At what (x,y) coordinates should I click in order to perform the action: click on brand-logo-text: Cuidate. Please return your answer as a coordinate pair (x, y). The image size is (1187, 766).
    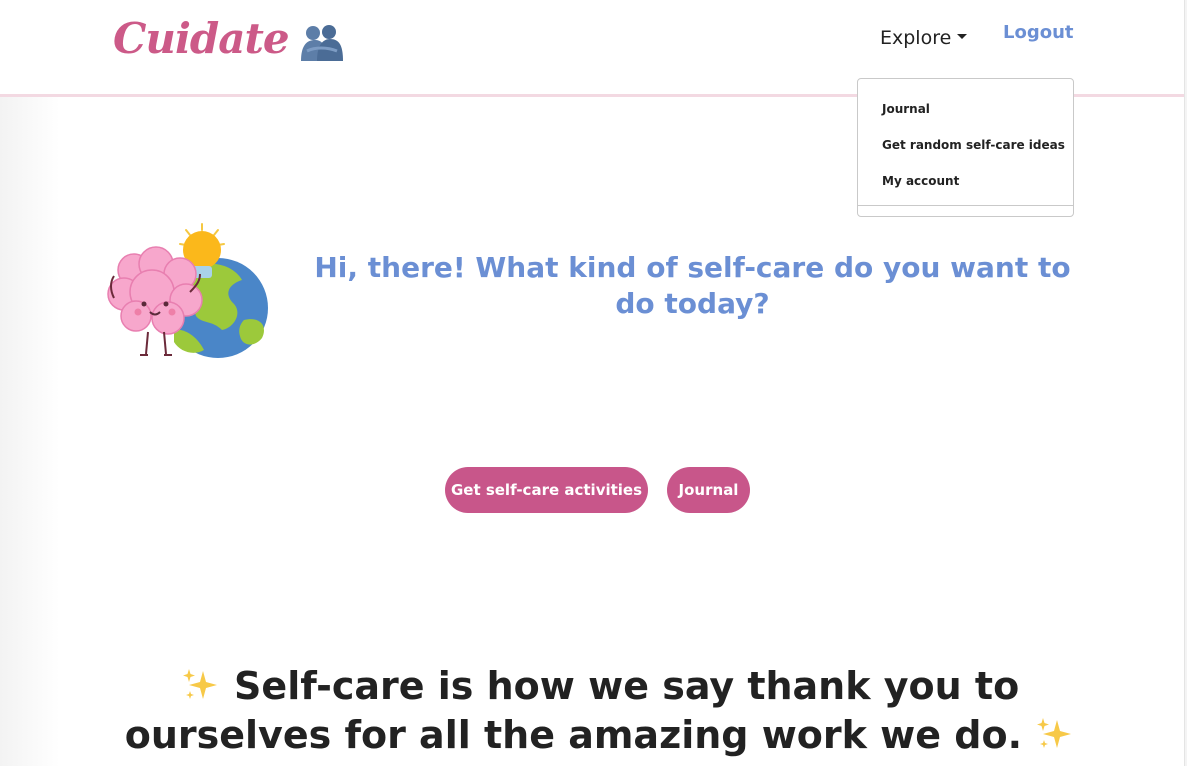
    Looking at the image, I should click on (201, 38).